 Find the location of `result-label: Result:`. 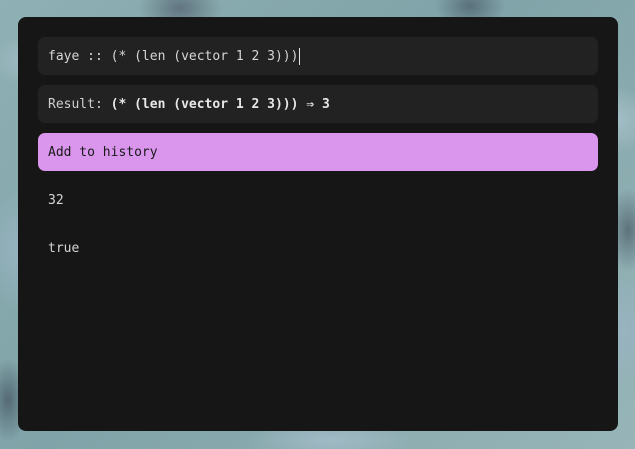

result-label: Result: is located at coordinates (79, 104).